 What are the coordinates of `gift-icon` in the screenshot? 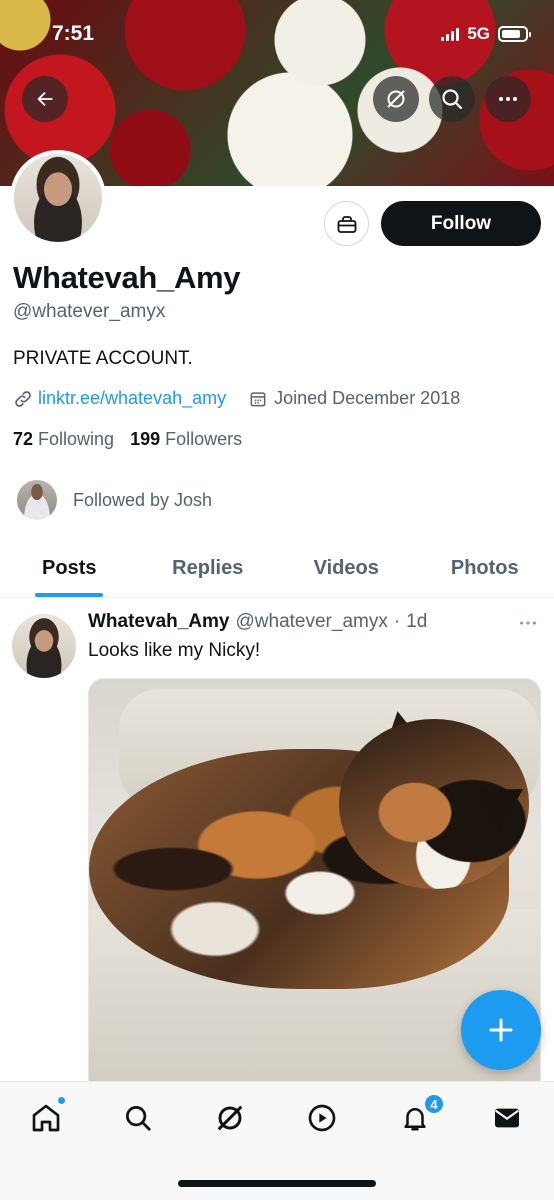 It's located at (346, 224).